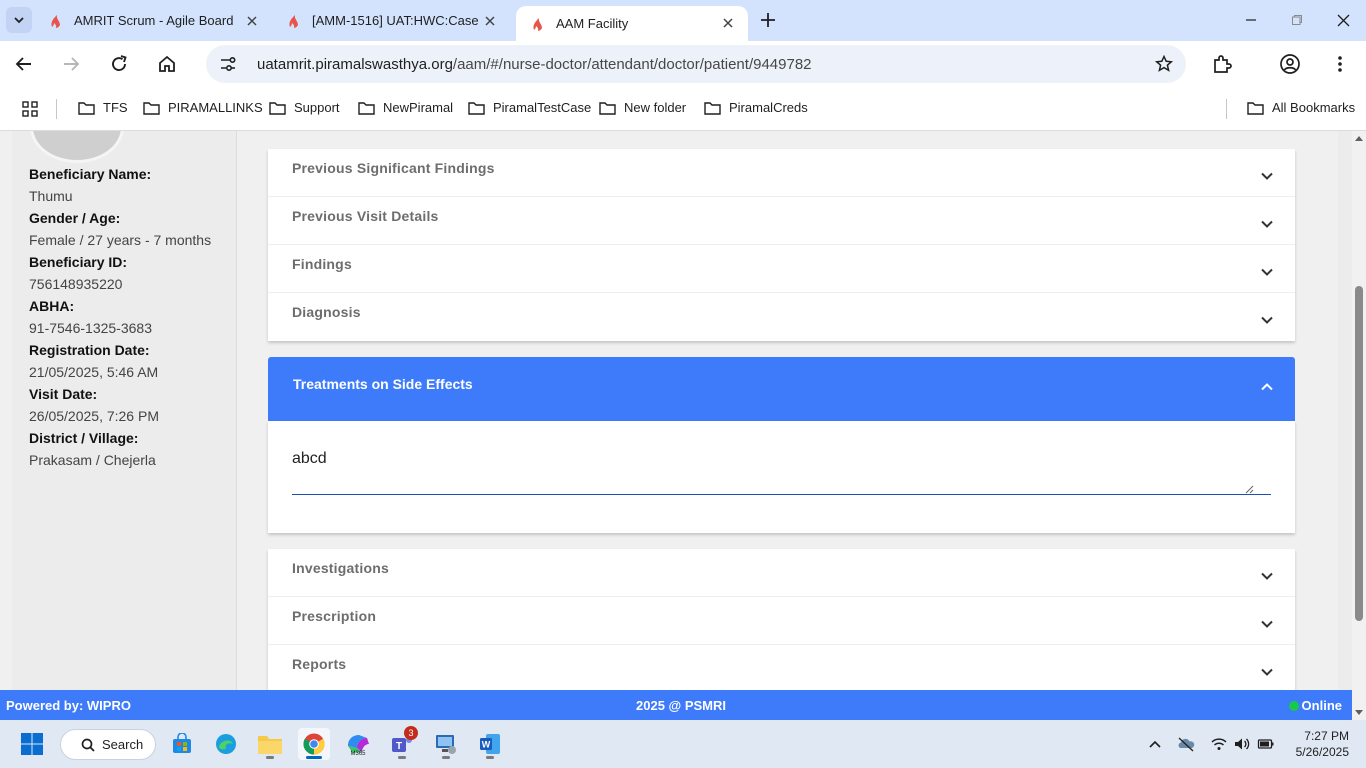 This screenshot has height=768, width=1366. What do you see at coordinates (1359, 139) in the screenshot?
I see `scroll-up-arrow-icon` at bounding box center [1359, 139].